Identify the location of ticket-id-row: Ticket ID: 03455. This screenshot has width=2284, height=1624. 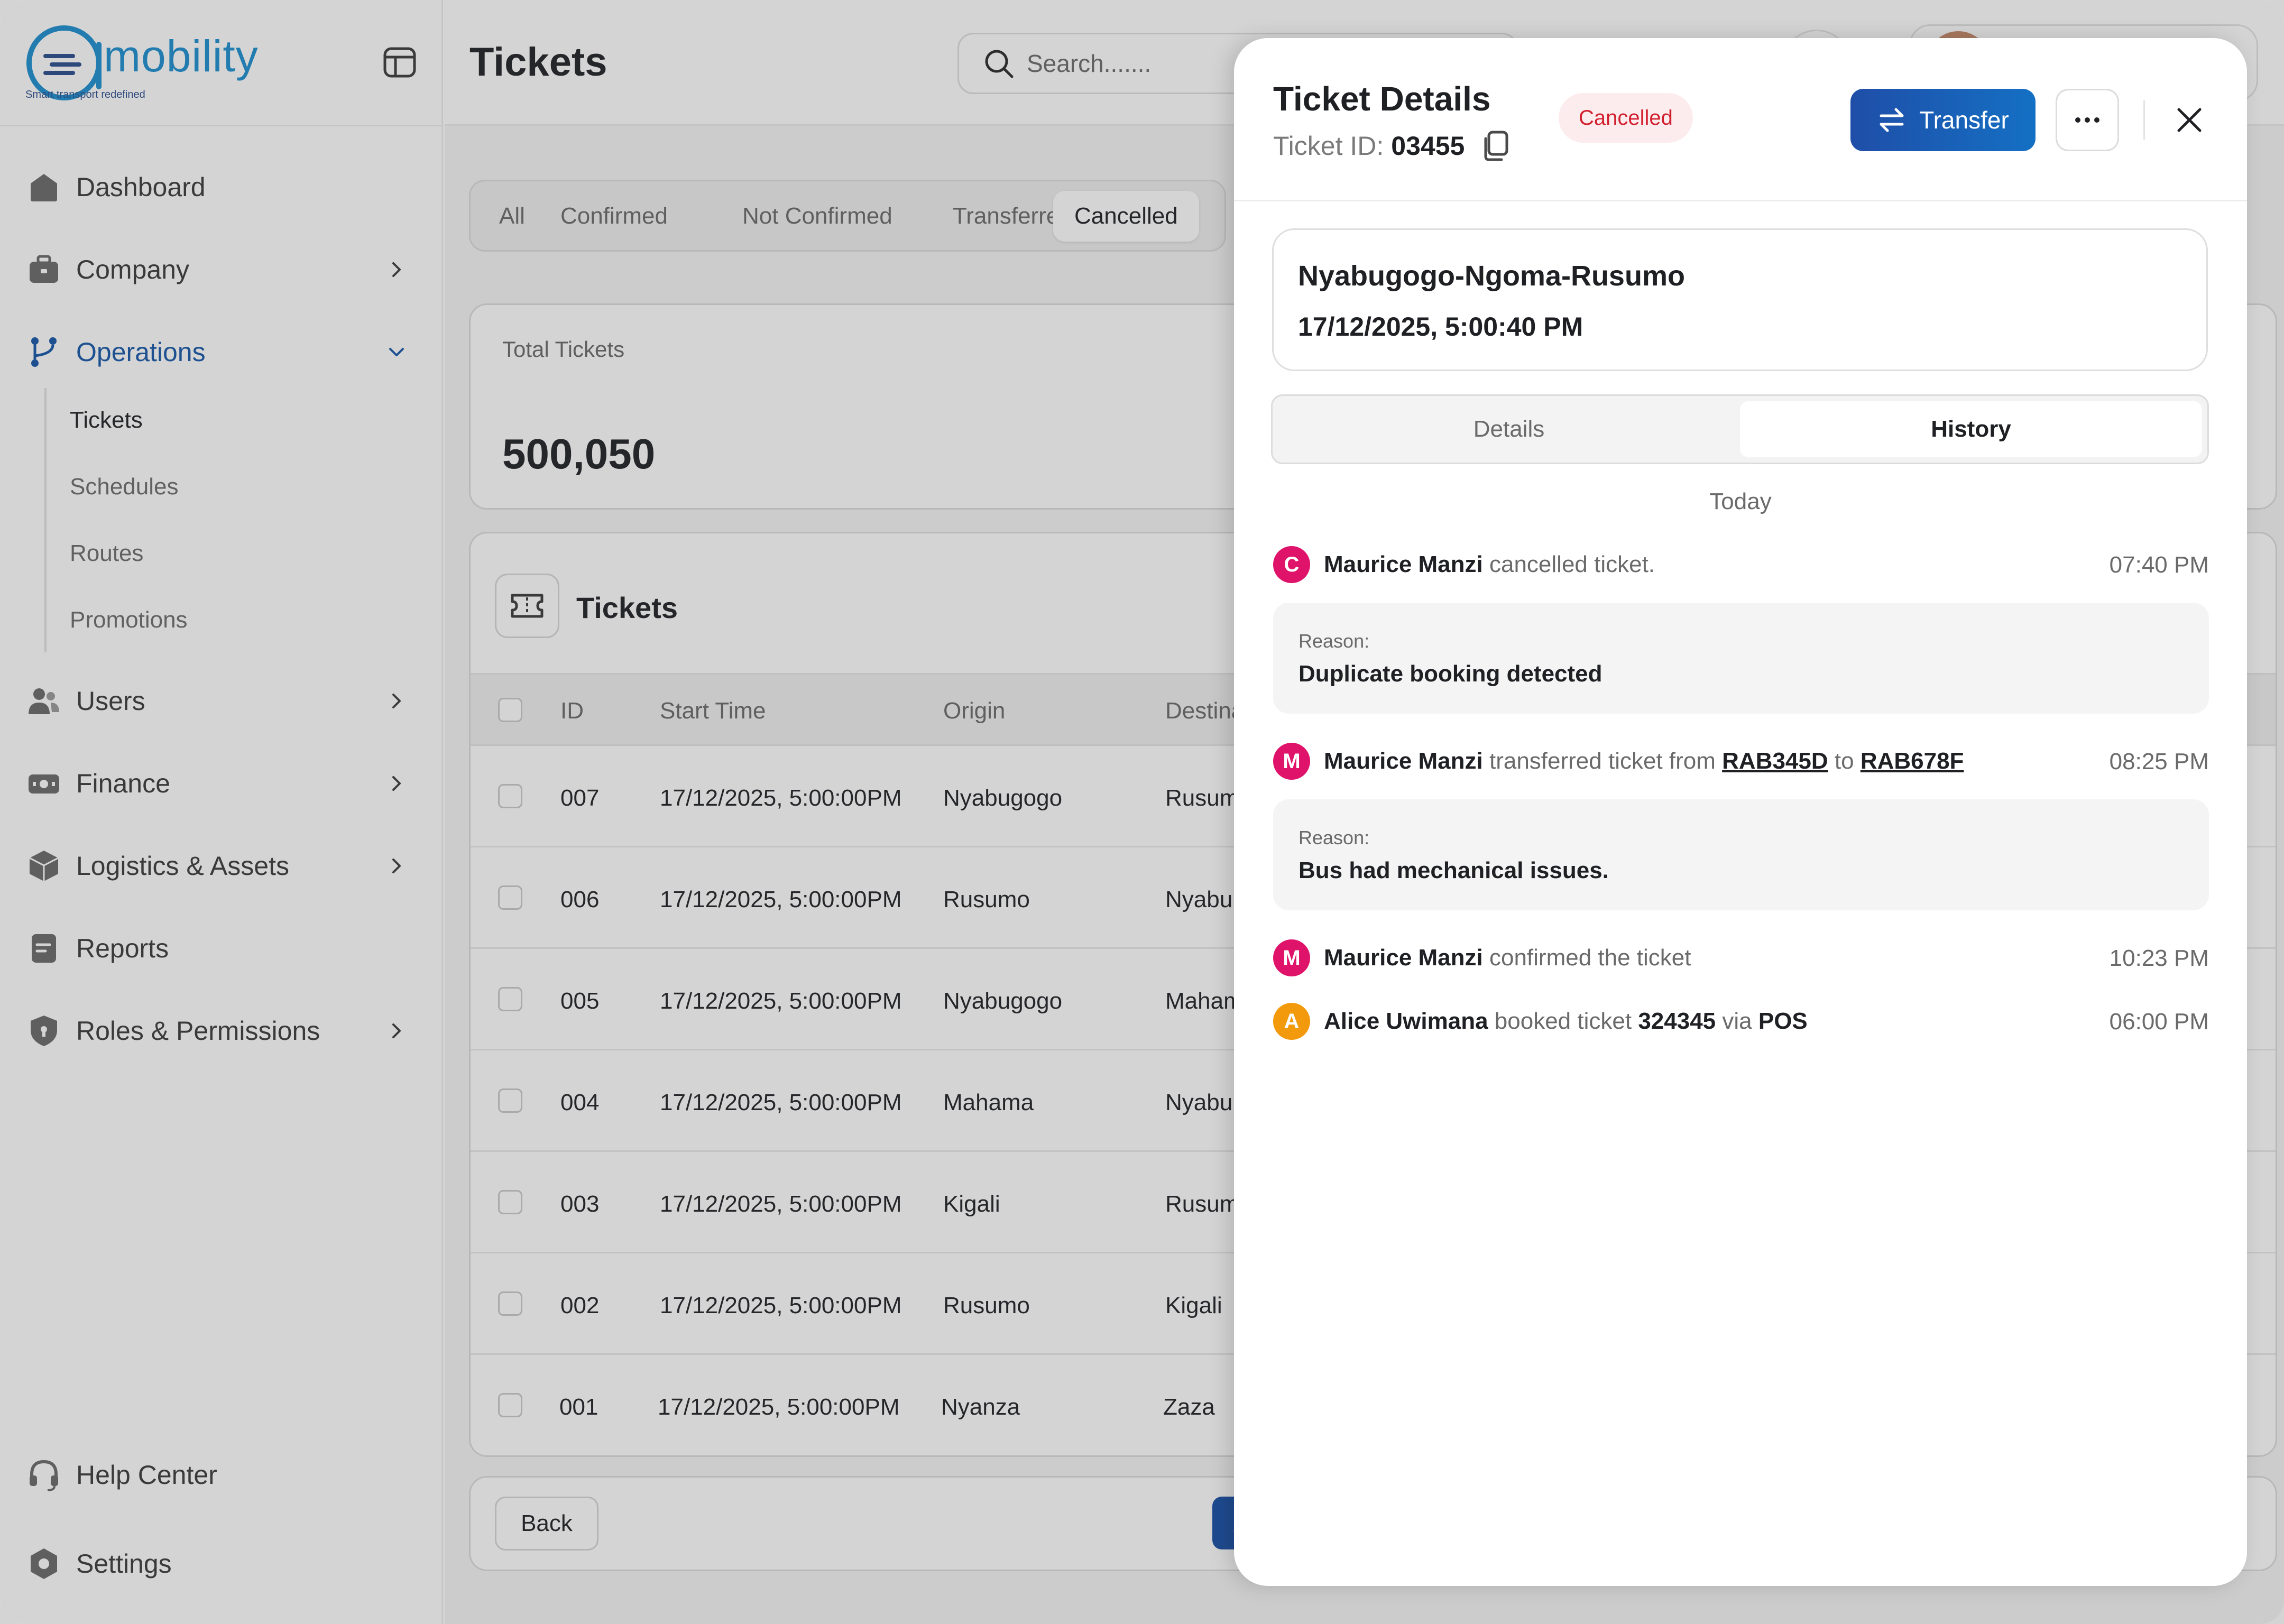
(1391, 146).